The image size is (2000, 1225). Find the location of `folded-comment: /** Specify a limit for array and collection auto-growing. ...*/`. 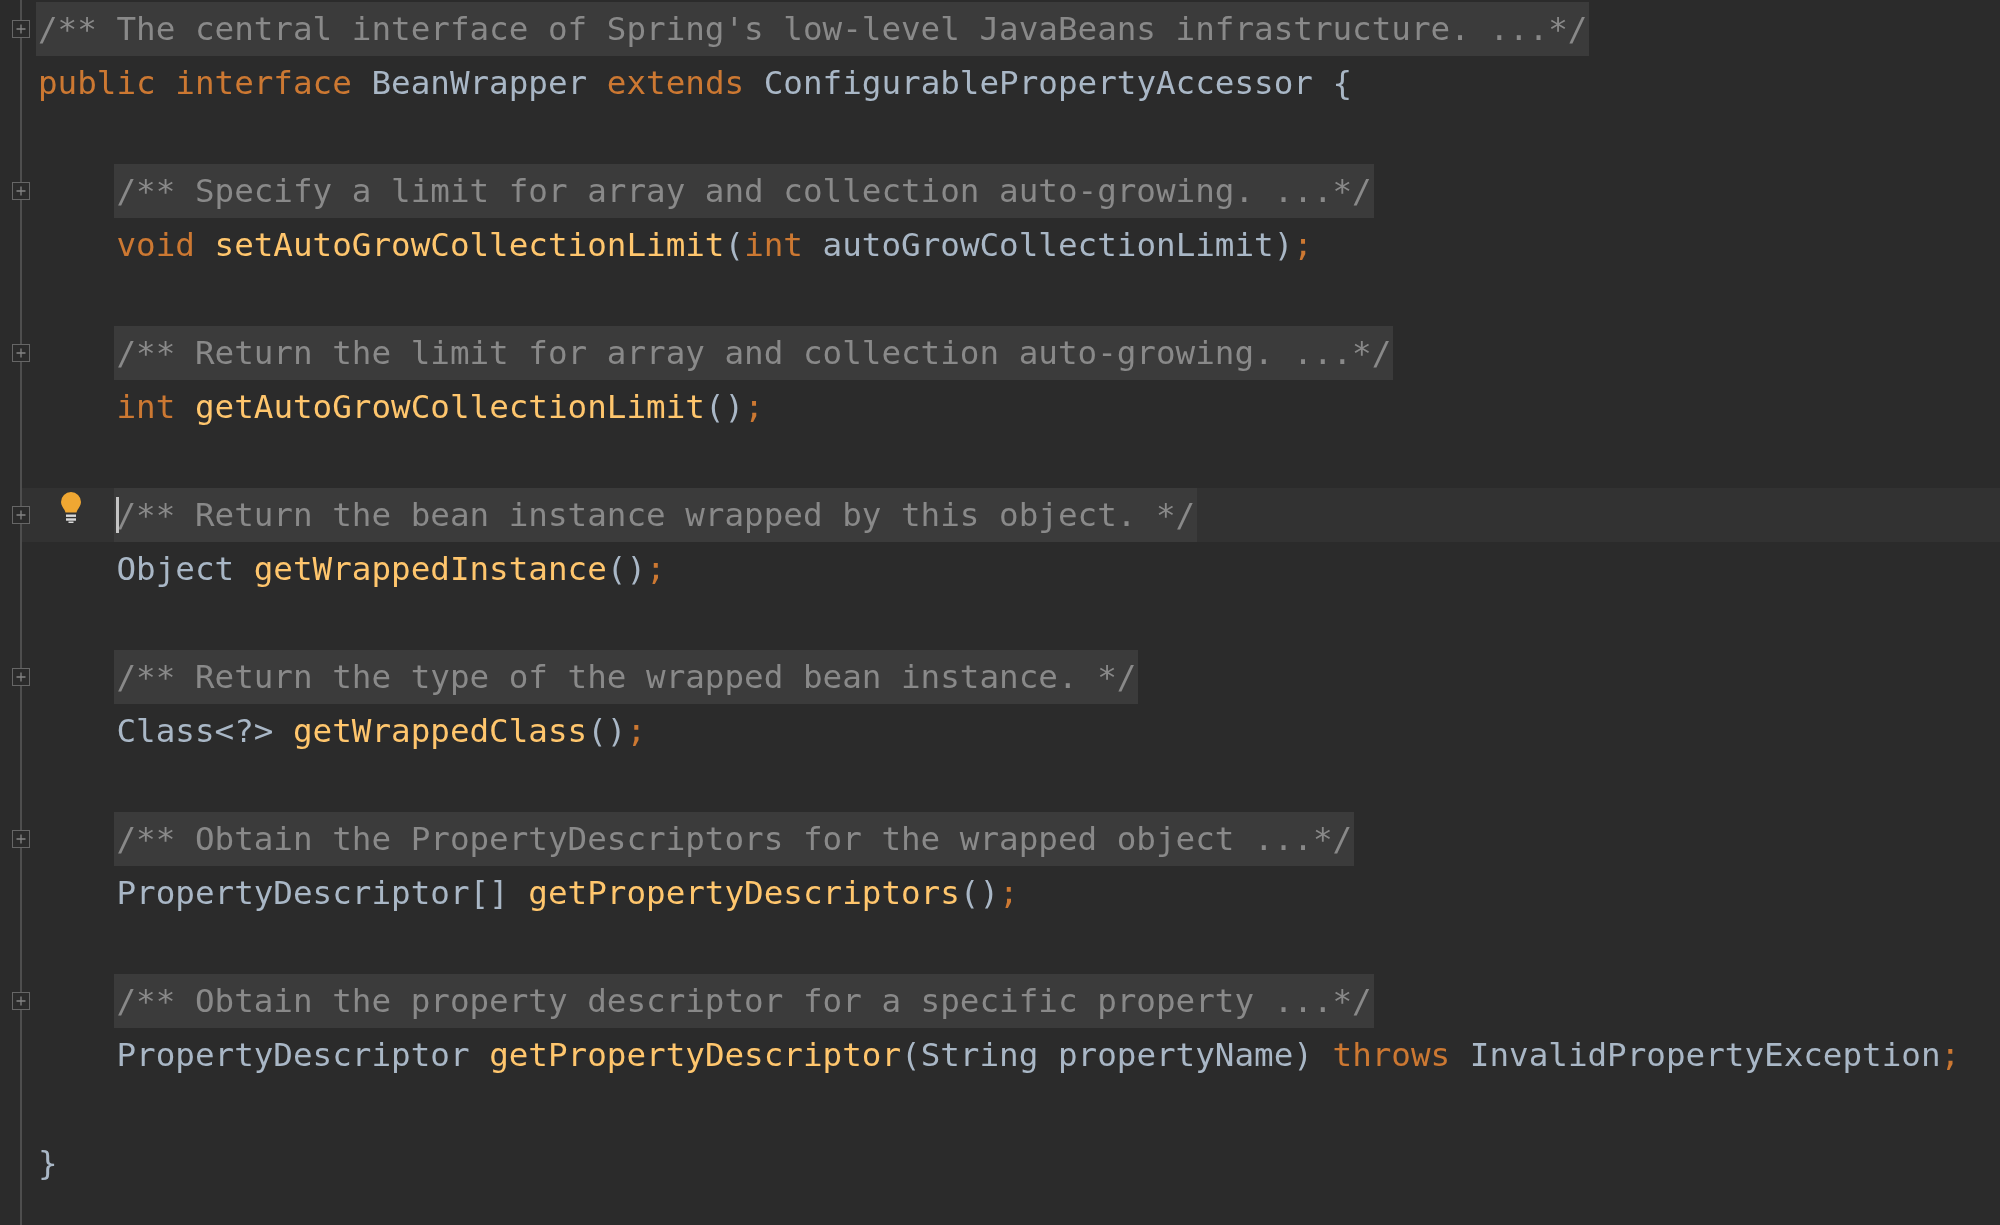

folded-comment: /** Specify a limit for array and collection auto-growing. ...*/ is located at coordinates (744, 191).